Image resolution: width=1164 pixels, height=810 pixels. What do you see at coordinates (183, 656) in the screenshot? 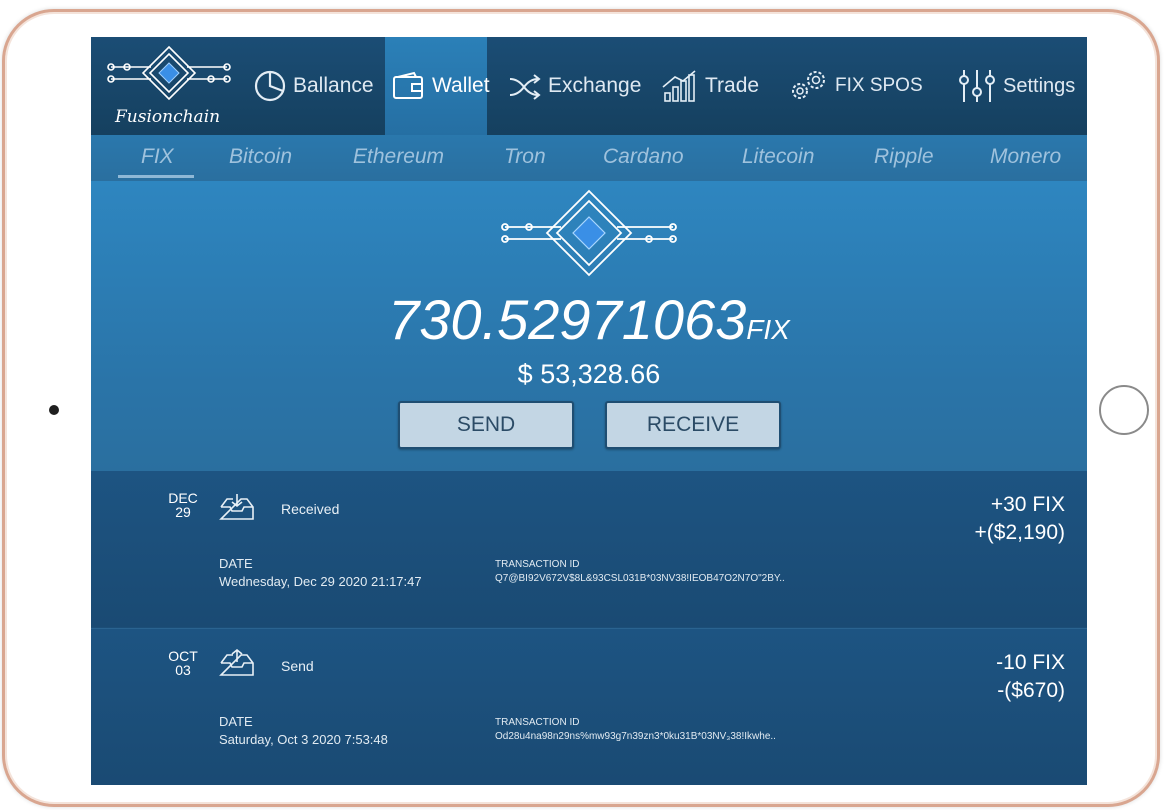
I see `tx-month: OCT` at bounding box center [183, 656].